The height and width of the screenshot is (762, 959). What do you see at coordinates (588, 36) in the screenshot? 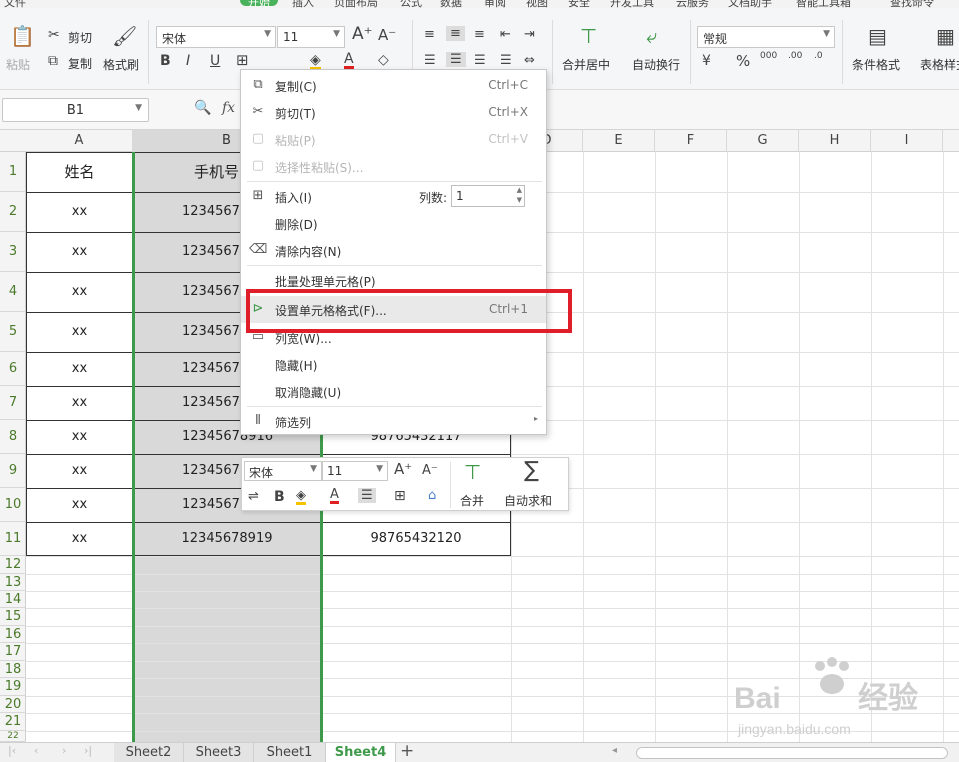
I see `merge-center-icon: ⊤` at bounding box center [588, 36].